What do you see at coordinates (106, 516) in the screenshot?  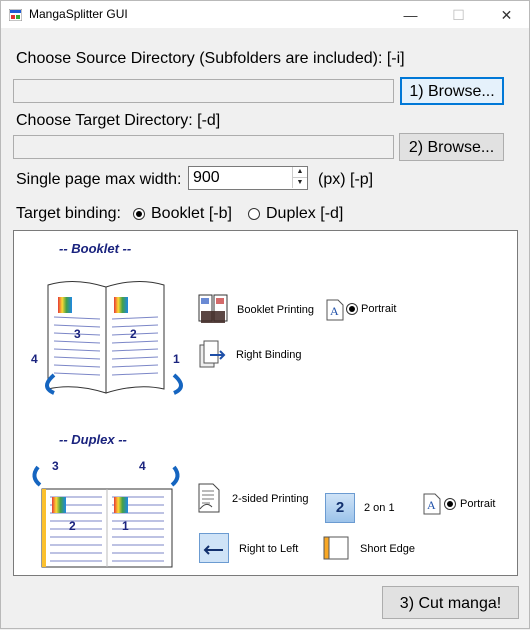 I see `duplex-sheet-icon` at bounding box center [106, 516].